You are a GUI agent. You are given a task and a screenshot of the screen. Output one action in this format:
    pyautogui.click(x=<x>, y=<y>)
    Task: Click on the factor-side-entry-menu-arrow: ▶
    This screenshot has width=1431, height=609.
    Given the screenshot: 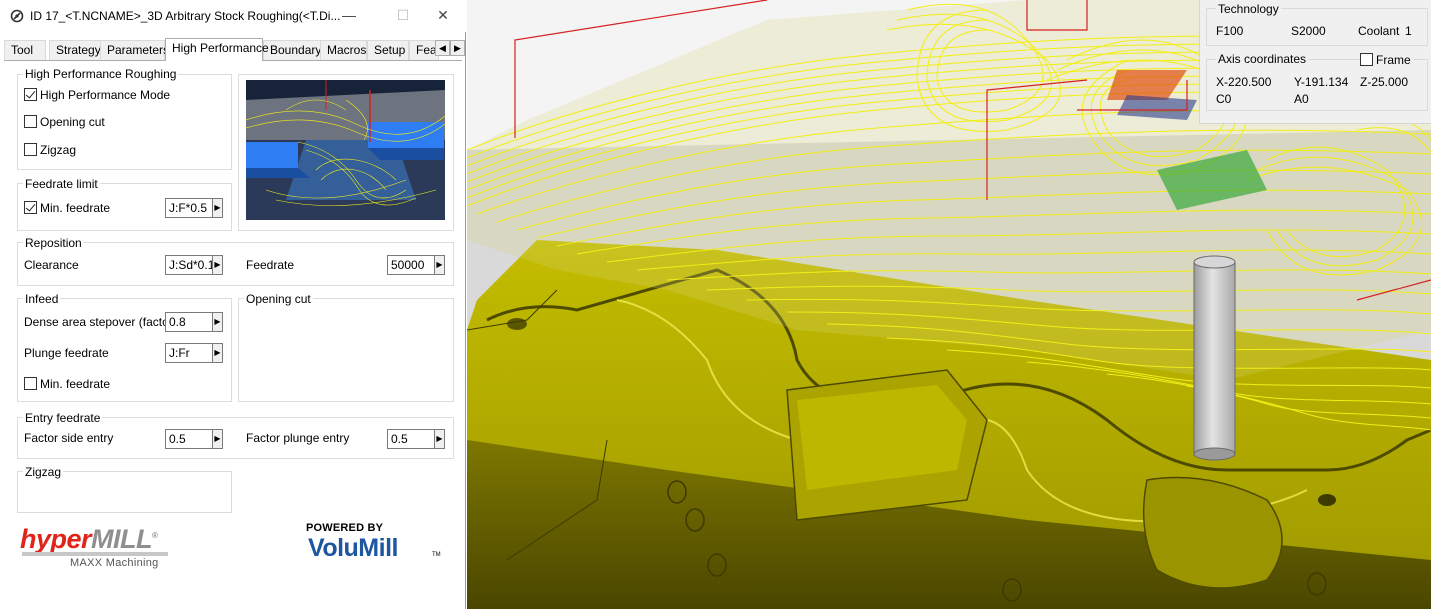 What is the action you would take?
    pyautogui.click(x=218, y=439)
    